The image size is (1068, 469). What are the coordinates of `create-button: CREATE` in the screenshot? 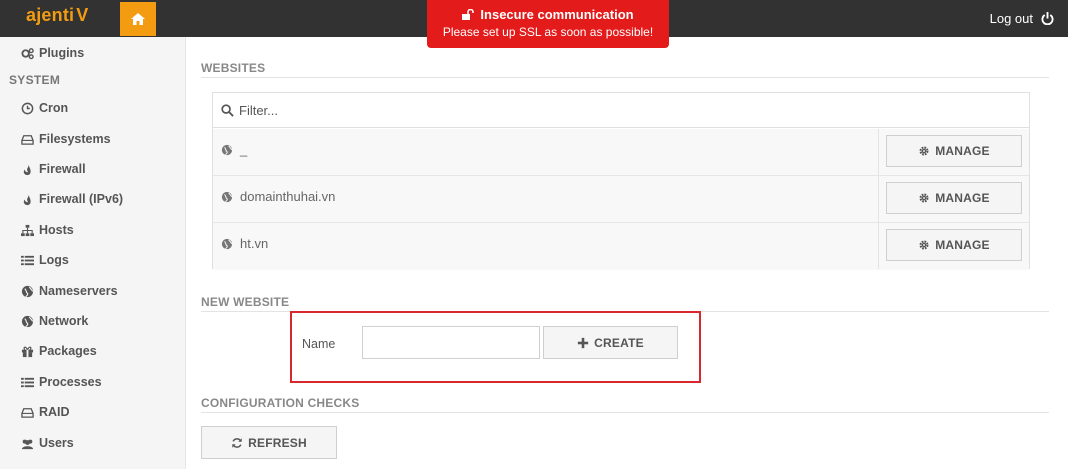 It's located at (610, 342).